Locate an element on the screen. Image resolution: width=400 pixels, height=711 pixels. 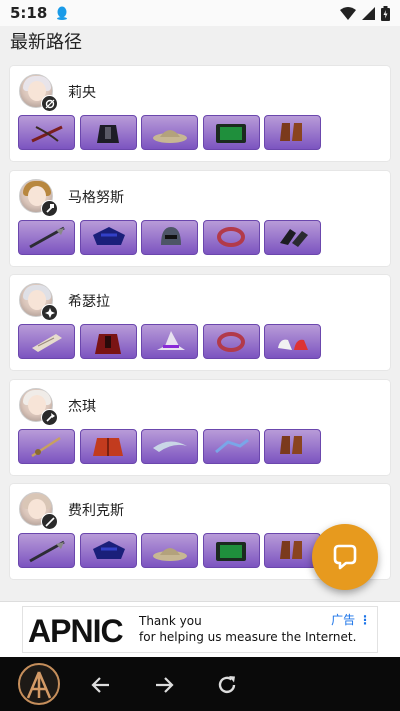
status-time: 5:18 is located at coordinates (29, 13).